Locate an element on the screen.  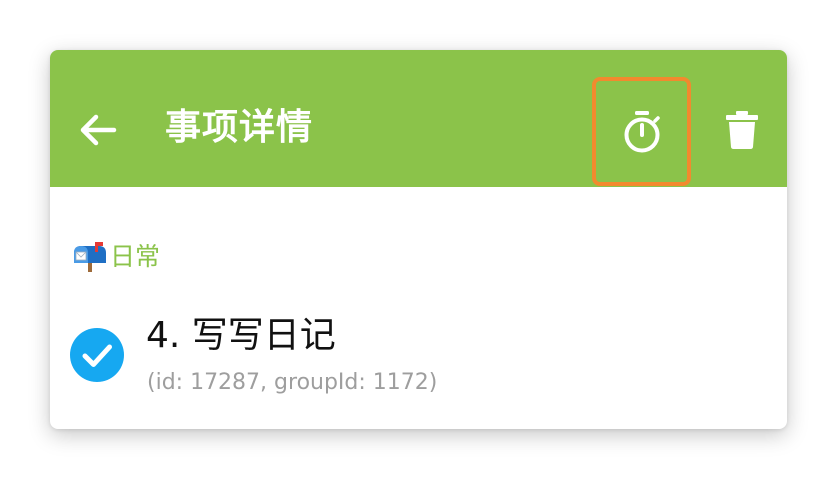
item-title: 4. 写写日记 is located at coordinates (241, 335).